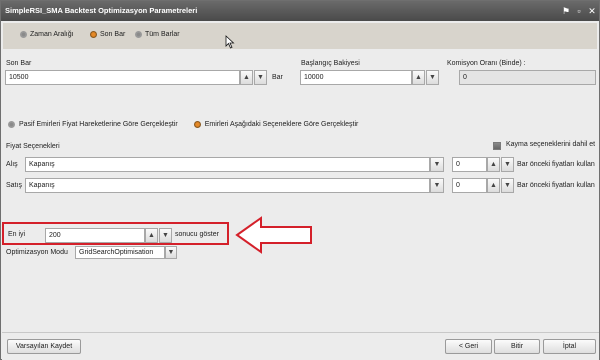 The width and height of the screenshot is (600, 360). What do you see at coordinates (95, 235) in the screenshot?
I see `en-iyi-input: 200` at bounding box center [95, 235].